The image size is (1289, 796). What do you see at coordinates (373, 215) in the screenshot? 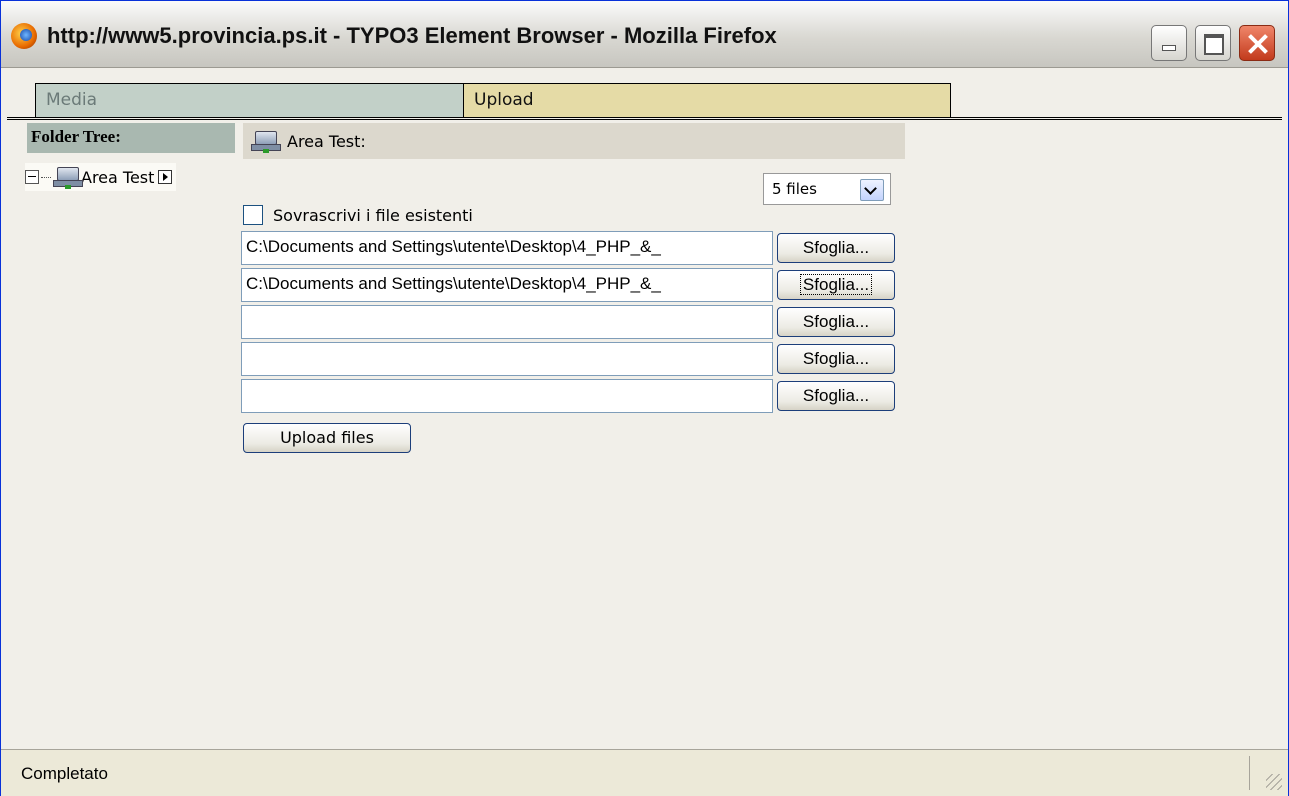
I see `overwrite-label: Sovrascrivi i file esistenti` at bounding box center [373, 215].